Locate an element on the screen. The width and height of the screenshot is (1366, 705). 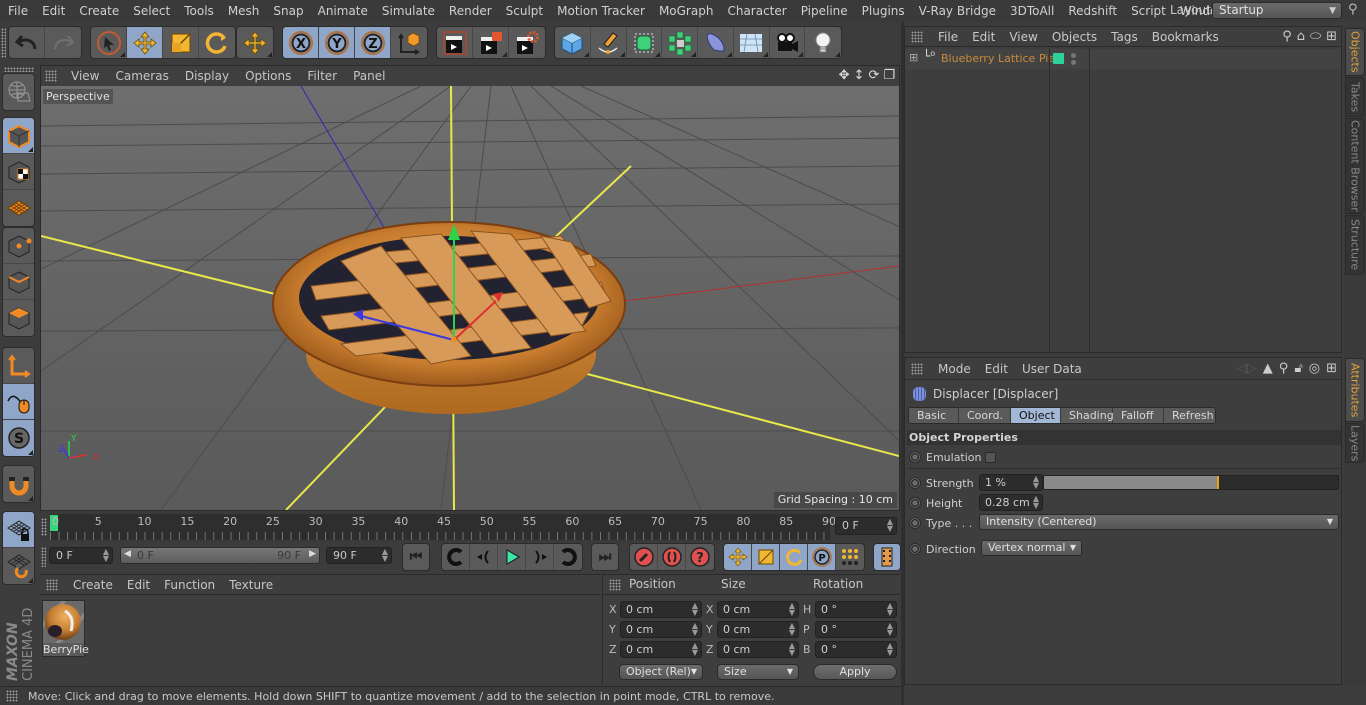
subdivision-surface-button is located at coordinates (645, 42).